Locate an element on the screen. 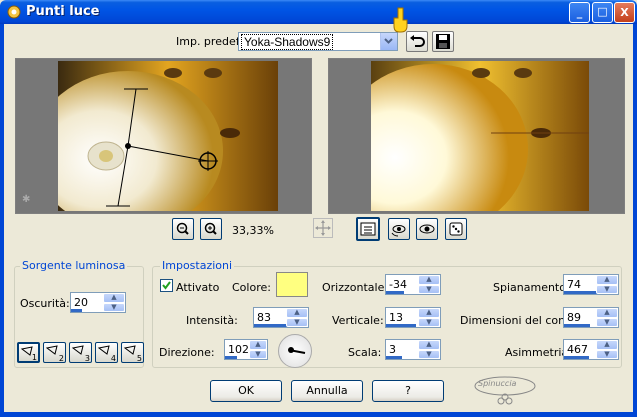 The image size is (637, 417). direction-level-bar is located at coordinates (231, 357).